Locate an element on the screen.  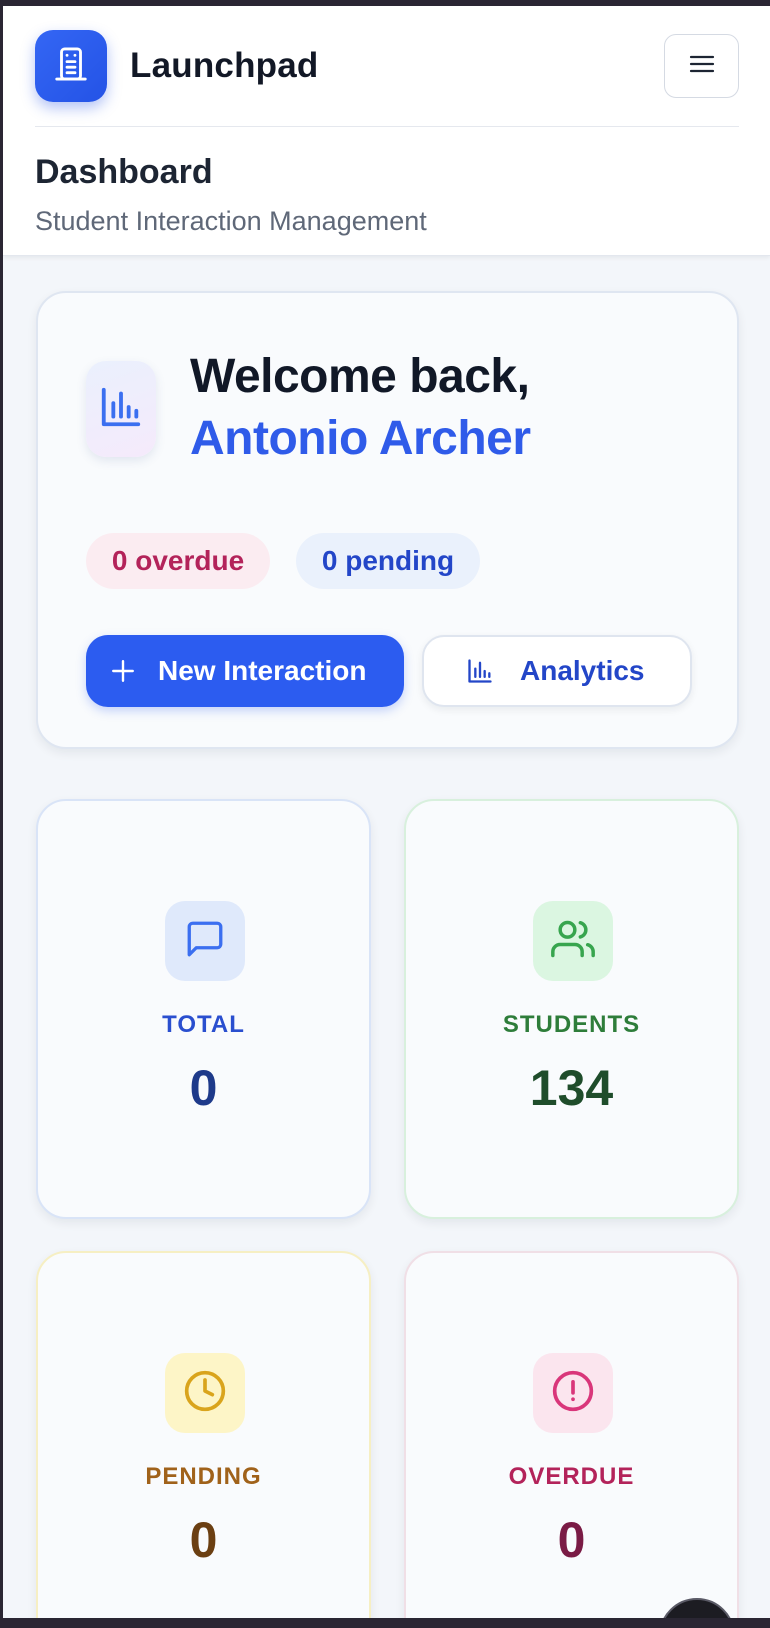
welcome-badge is located at coordinates (121, 409).